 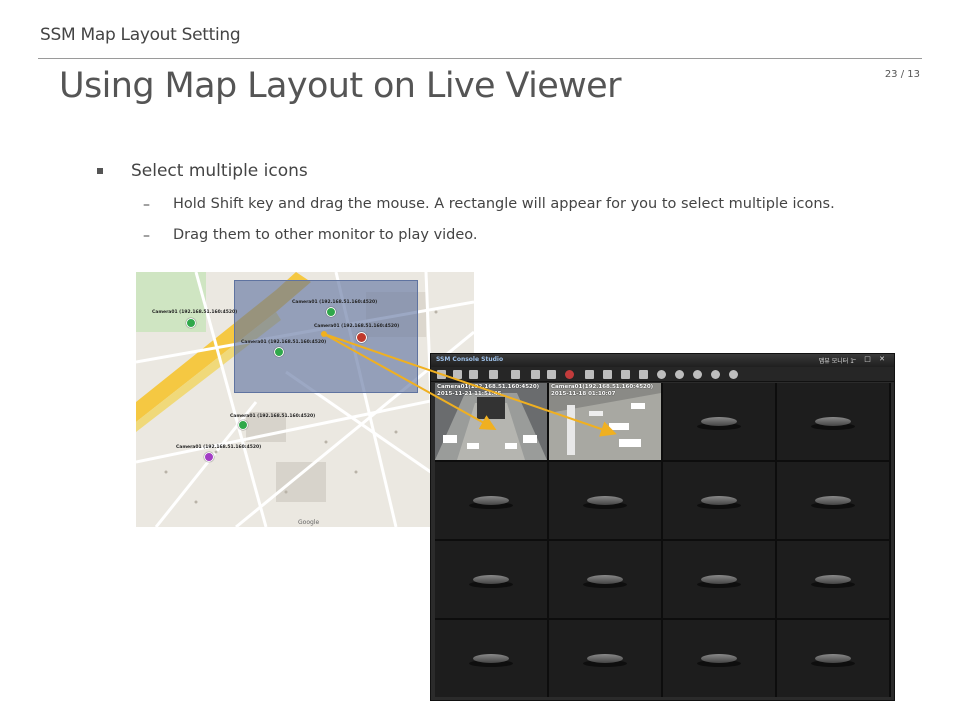 What do you see at coordinates (607, 374) in the screenshot?
I see `audio-icon` at bounding box center [607, 374].